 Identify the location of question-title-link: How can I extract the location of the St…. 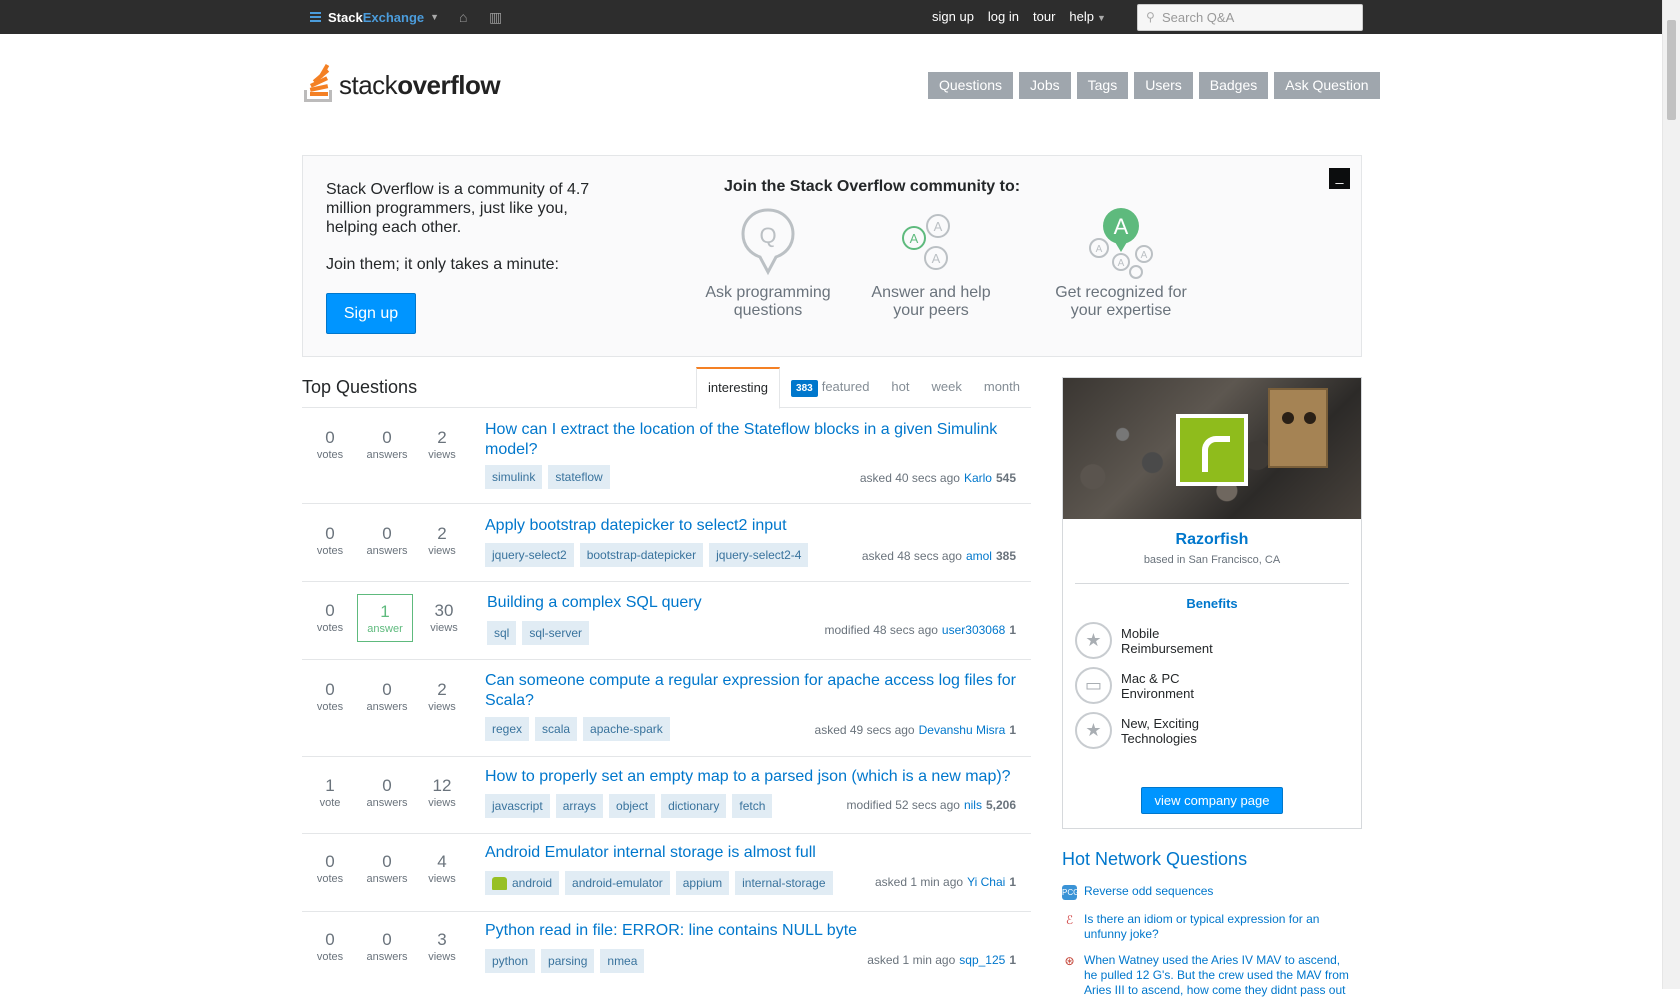
(755, 440).